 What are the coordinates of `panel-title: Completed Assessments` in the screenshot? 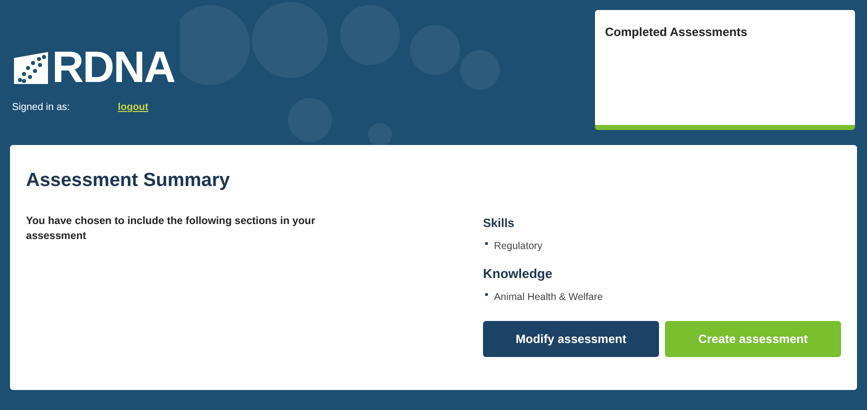 It's located at (676, 32).